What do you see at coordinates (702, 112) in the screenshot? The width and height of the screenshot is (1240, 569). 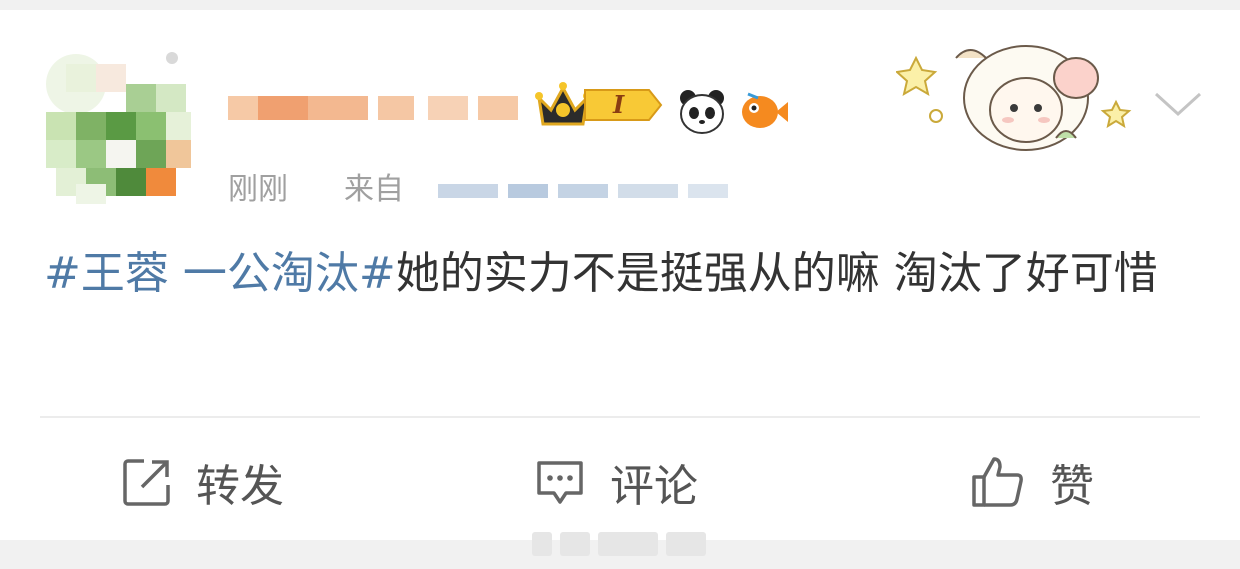 I see `panda-badge-icon` at bounding box center [702, 112].